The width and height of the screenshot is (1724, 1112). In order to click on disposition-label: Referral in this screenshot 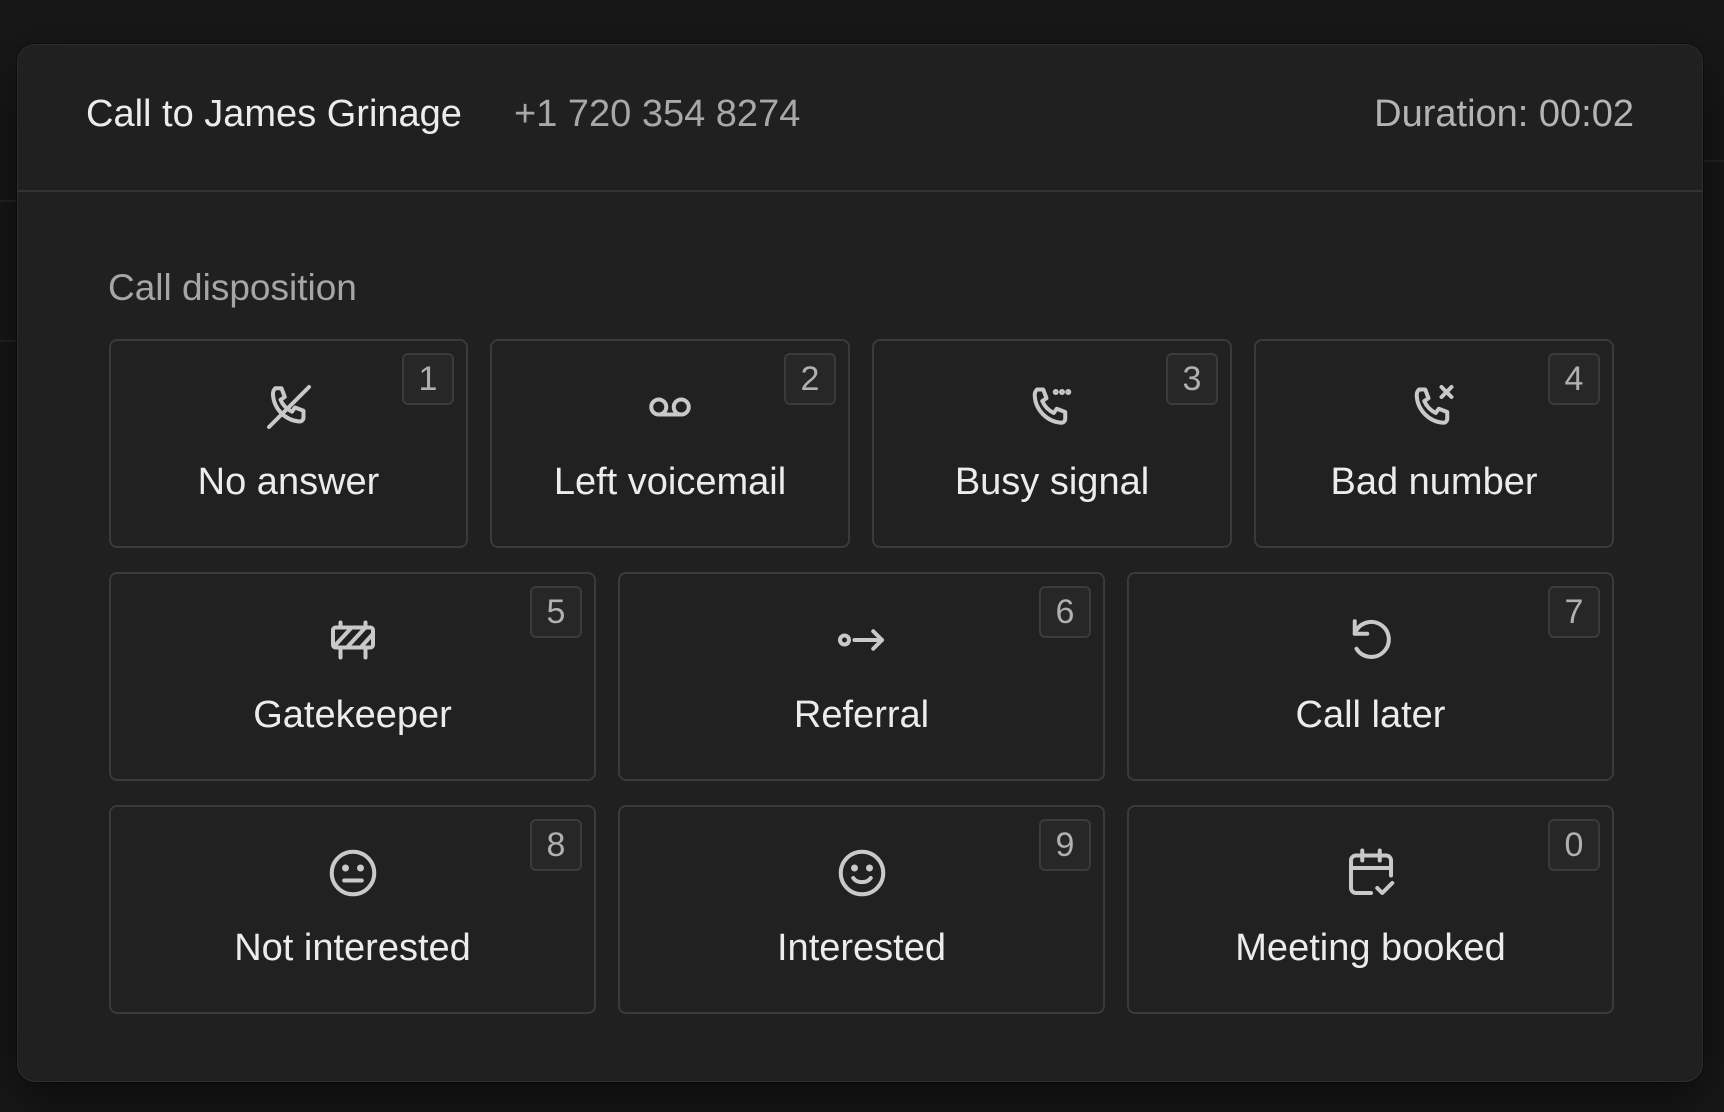, I will do `click(861, 715)`.